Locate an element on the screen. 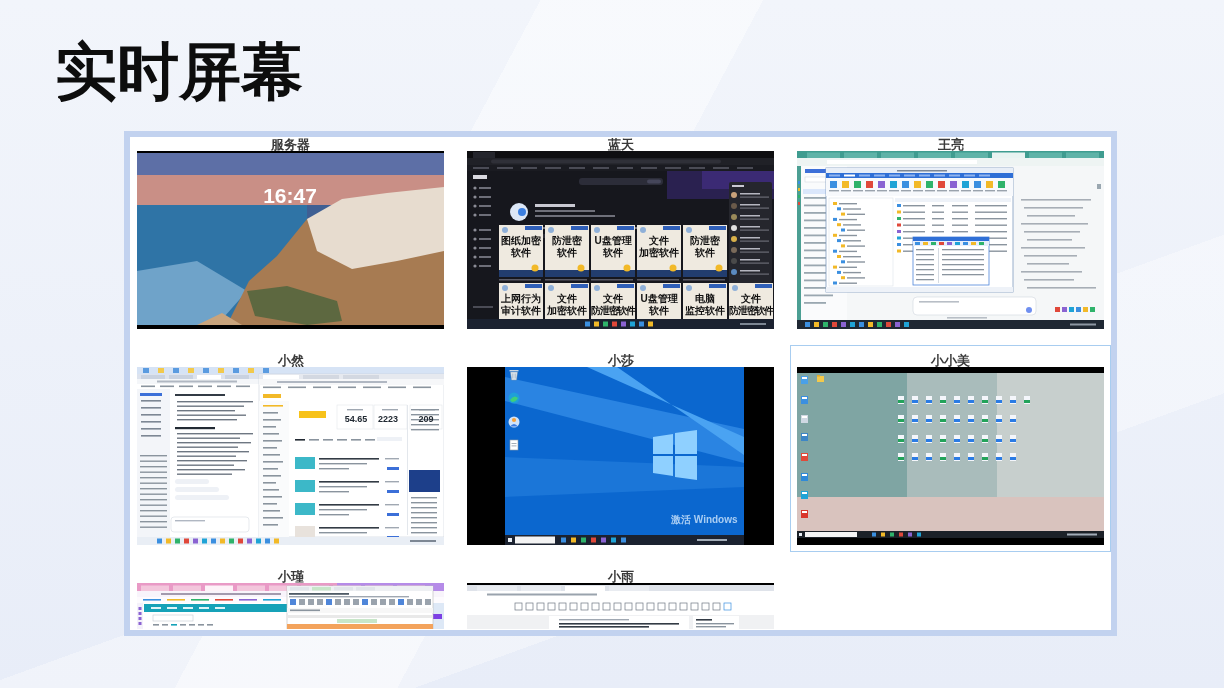  recycle-bin-icon is located at coordinates (514, 375).